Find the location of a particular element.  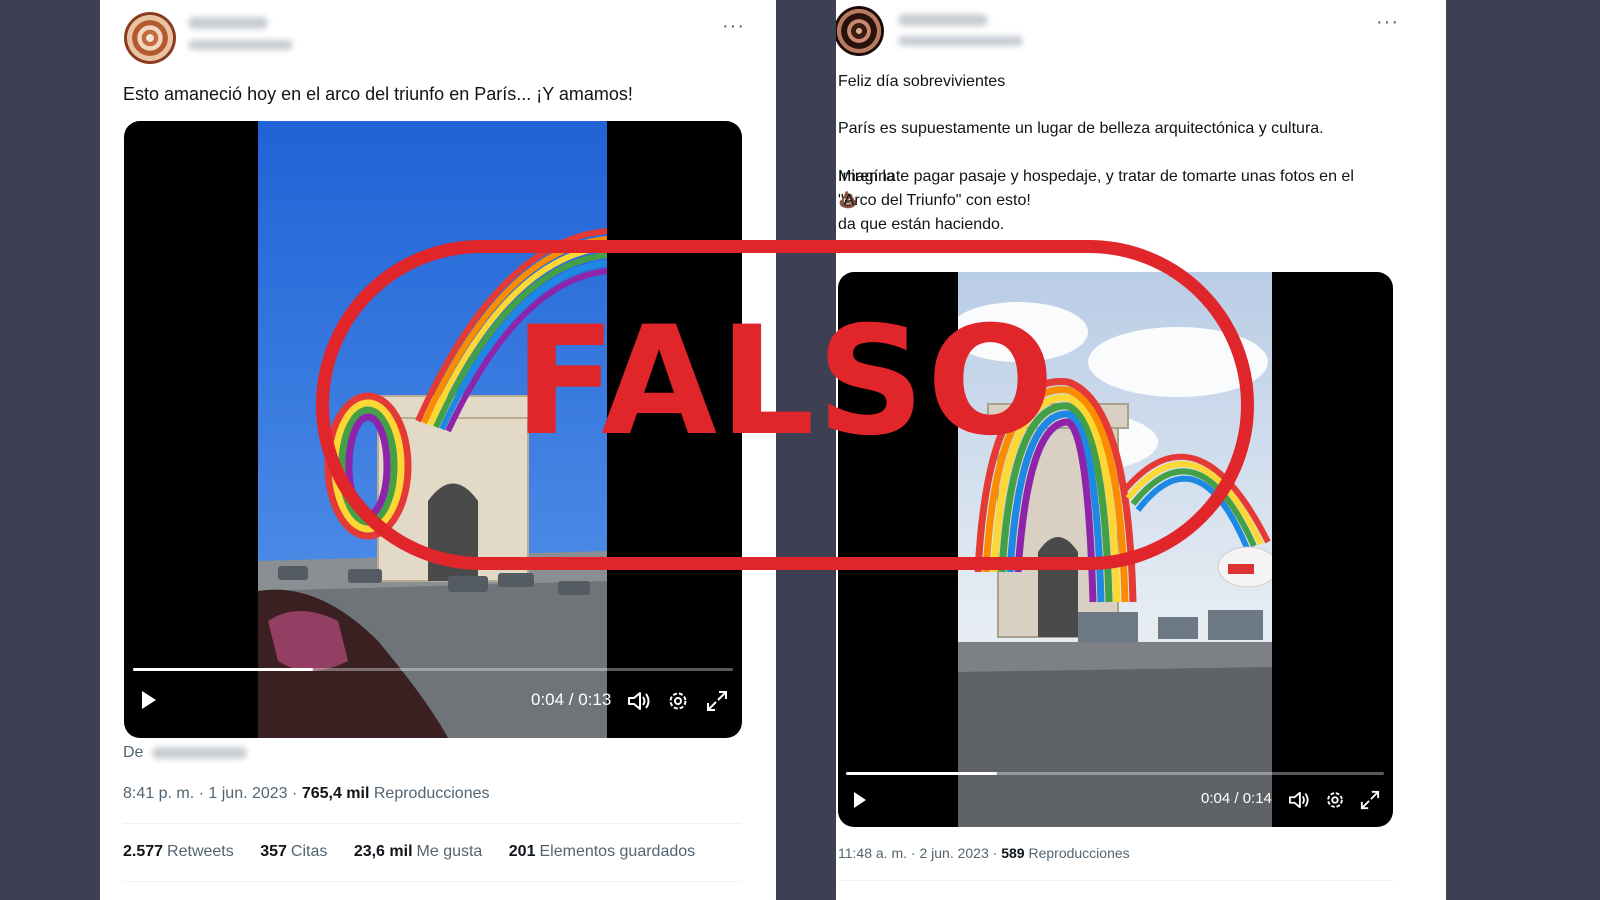

stat-retweets: 2.577 Retweets is located at coordinates (178, 851).